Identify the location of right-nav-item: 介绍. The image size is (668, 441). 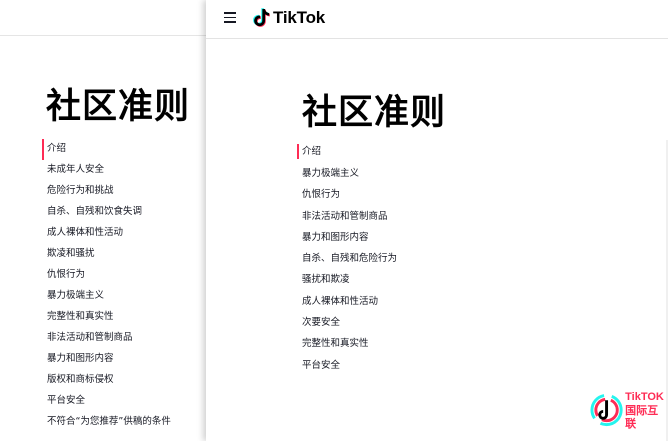
(377, 151).